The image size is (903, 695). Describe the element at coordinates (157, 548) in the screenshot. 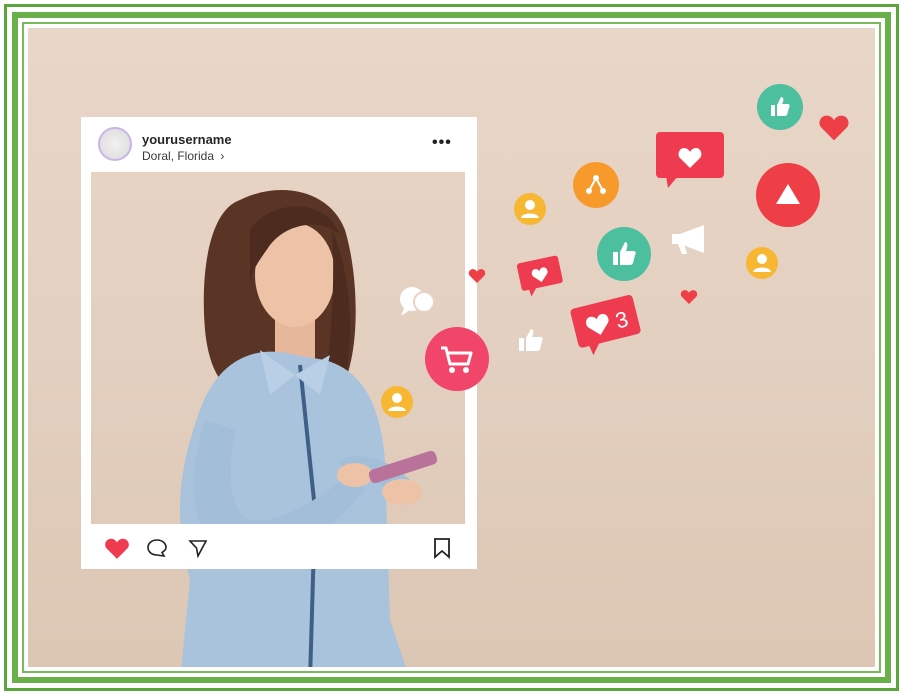

I see `comment-icon` at that location.